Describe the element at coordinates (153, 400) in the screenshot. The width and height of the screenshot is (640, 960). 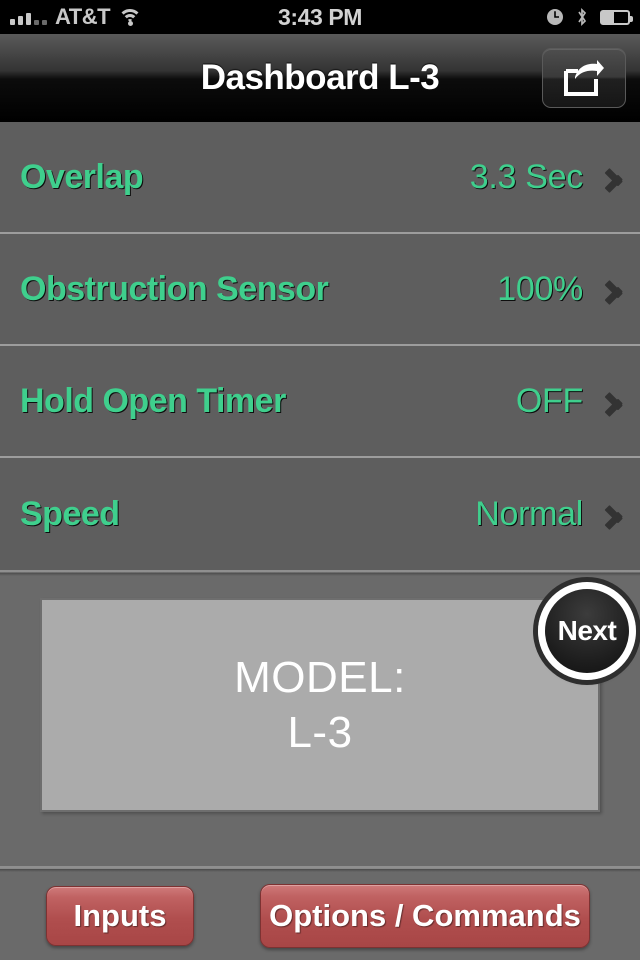
I see `row-label: Hold Open Timer` at that location.